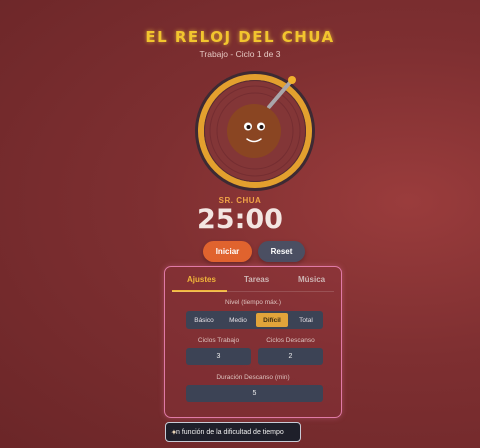 This screenshot has width=480, height=448. I want to click on chua-face-icon, so click(254, 131).